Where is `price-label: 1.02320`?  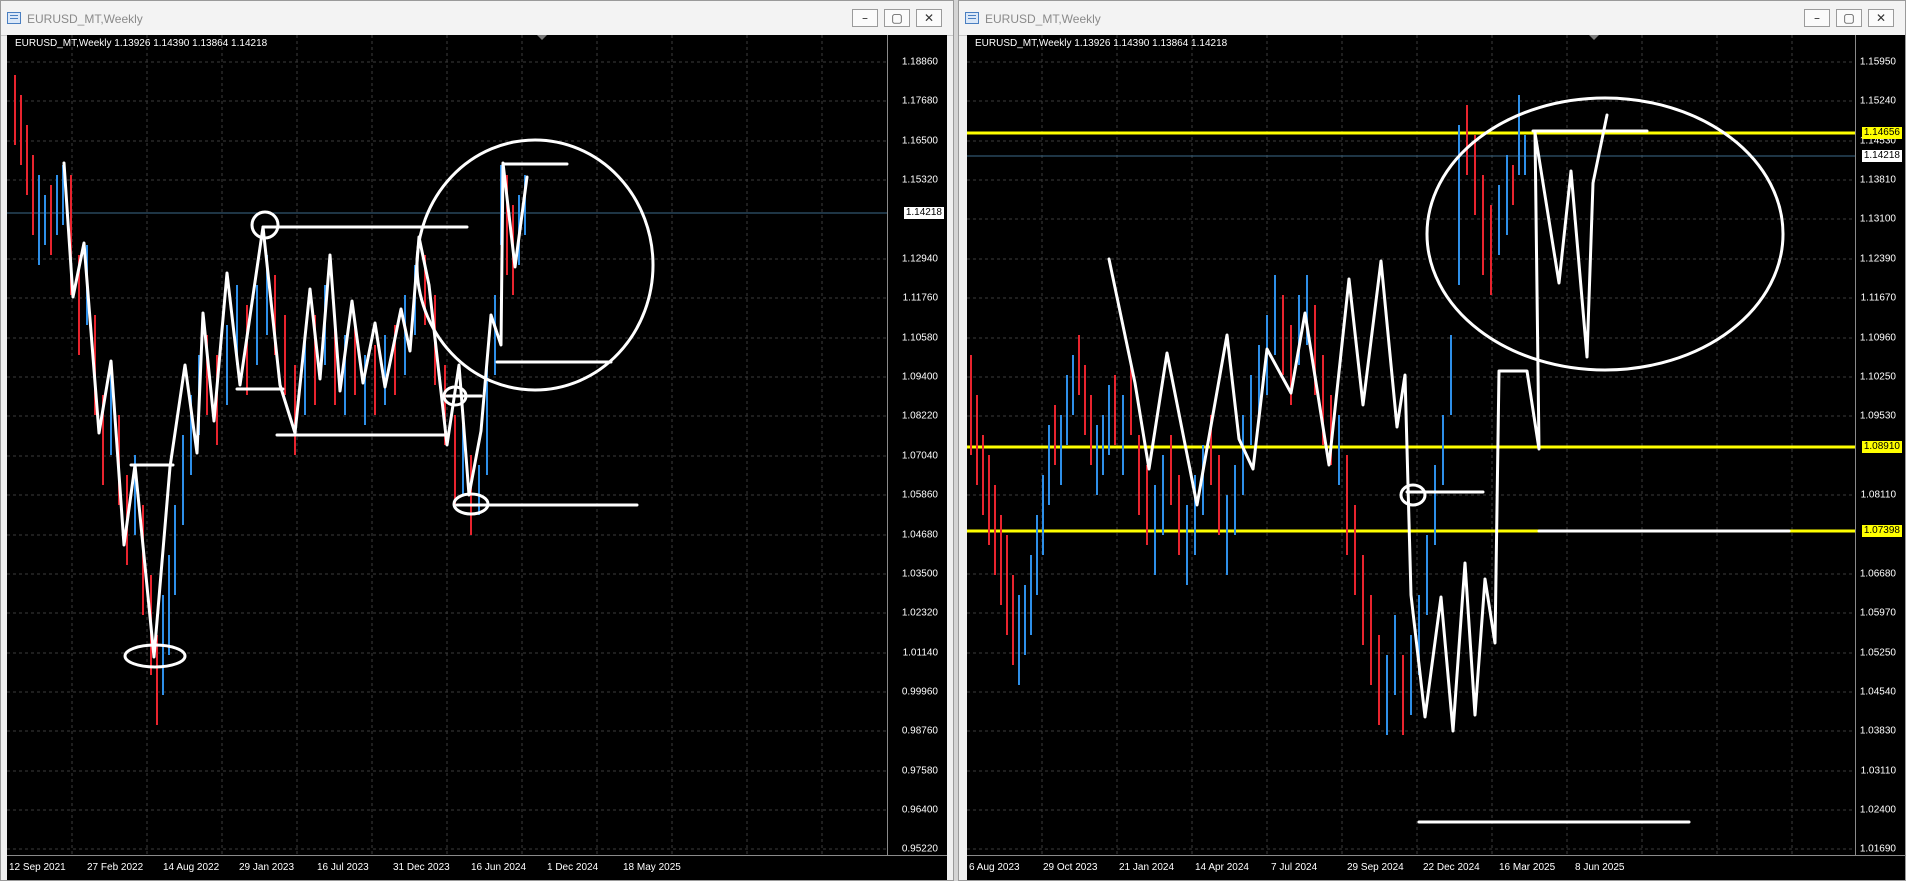
price-label: 1.02320 is located at coordinates (919, 613).